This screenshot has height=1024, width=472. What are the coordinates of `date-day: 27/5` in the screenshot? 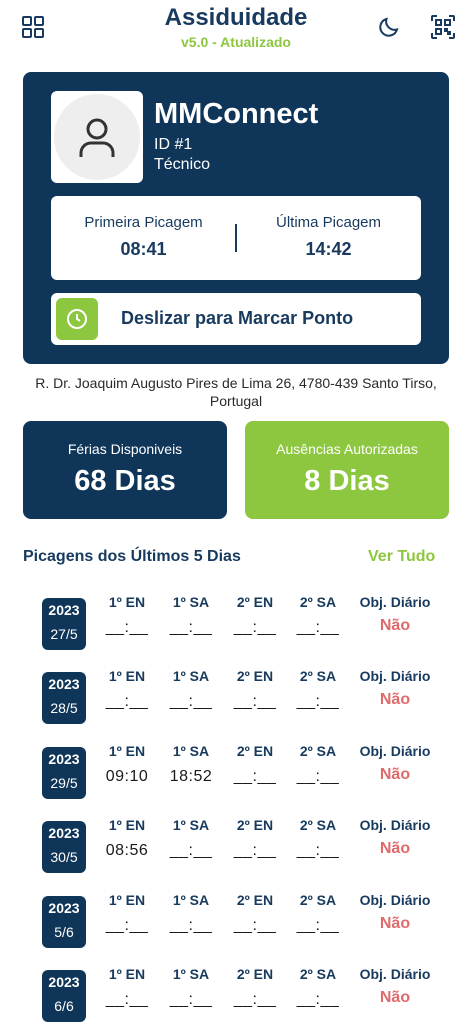 It's located at (64, 634).